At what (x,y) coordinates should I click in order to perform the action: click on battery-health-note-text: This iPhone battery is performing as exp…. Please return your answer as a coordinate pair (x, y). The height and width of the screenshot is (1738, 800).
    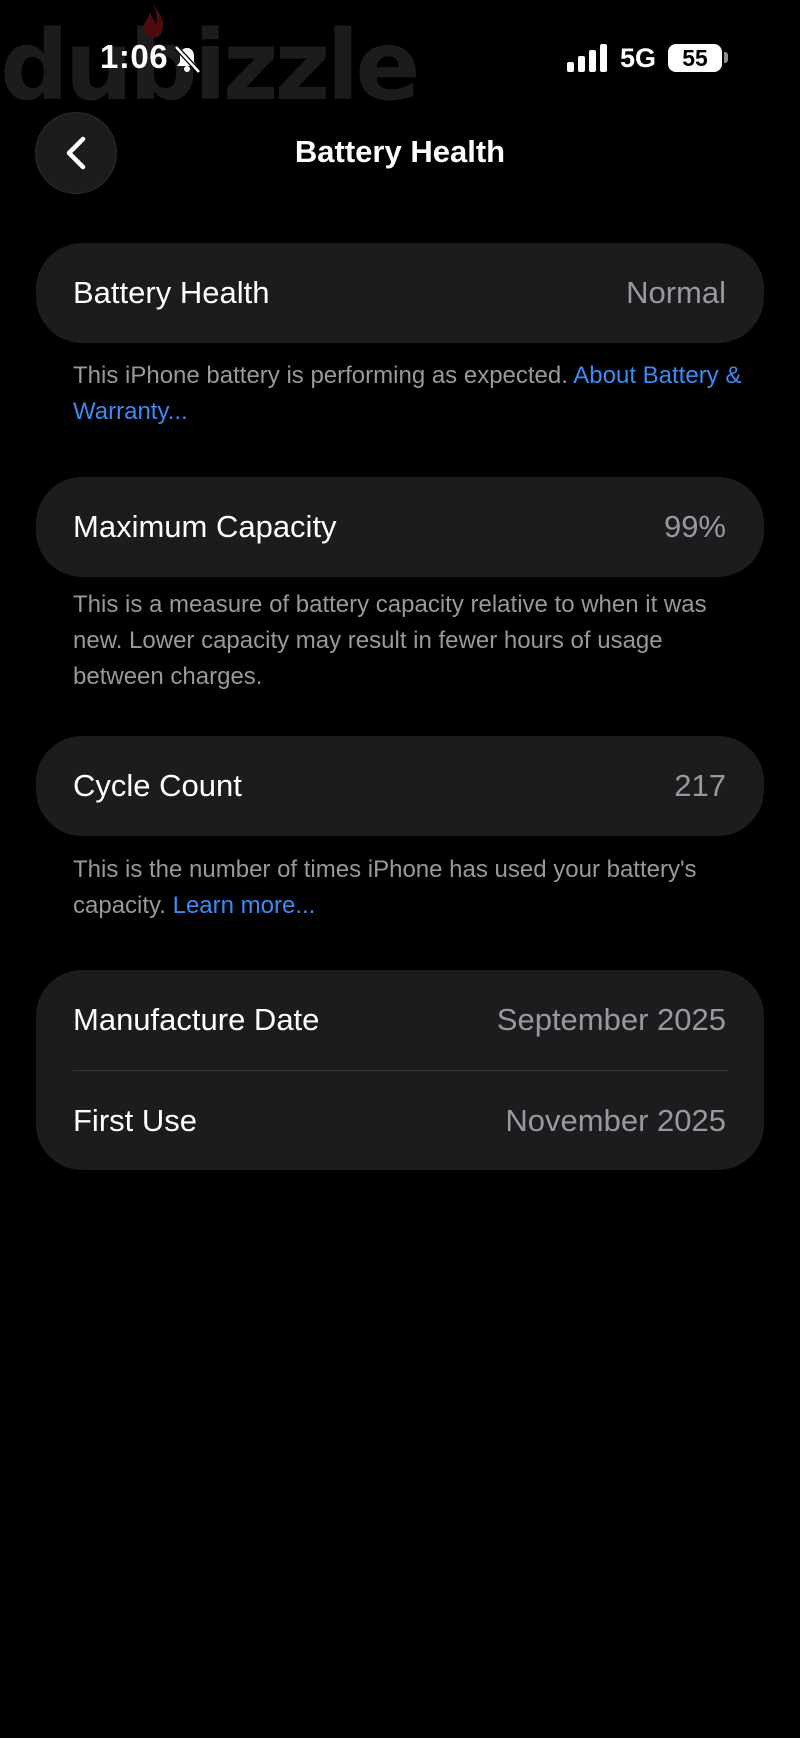
    Looking at the image, I should click on (323, 375).